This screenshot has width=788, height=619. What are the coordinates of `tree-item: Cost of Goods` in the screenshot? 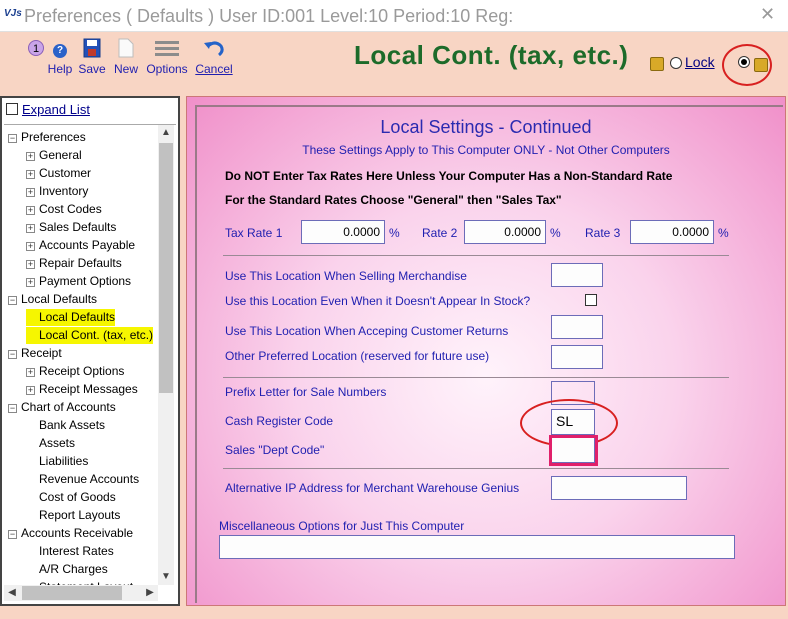 It's located at (71, 497).